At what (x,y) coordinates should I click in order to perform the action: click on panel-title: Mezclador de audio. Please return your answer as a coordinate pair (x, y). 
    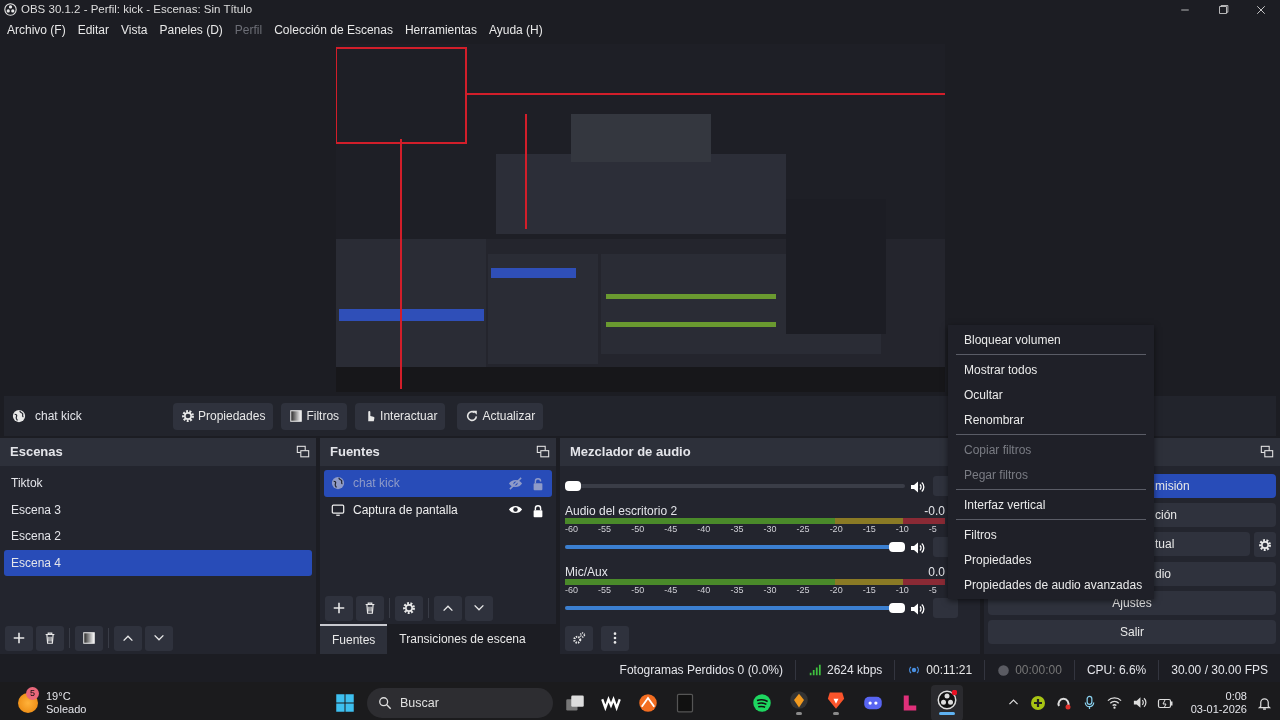
    Looking at the image, I should click on (630, 452).